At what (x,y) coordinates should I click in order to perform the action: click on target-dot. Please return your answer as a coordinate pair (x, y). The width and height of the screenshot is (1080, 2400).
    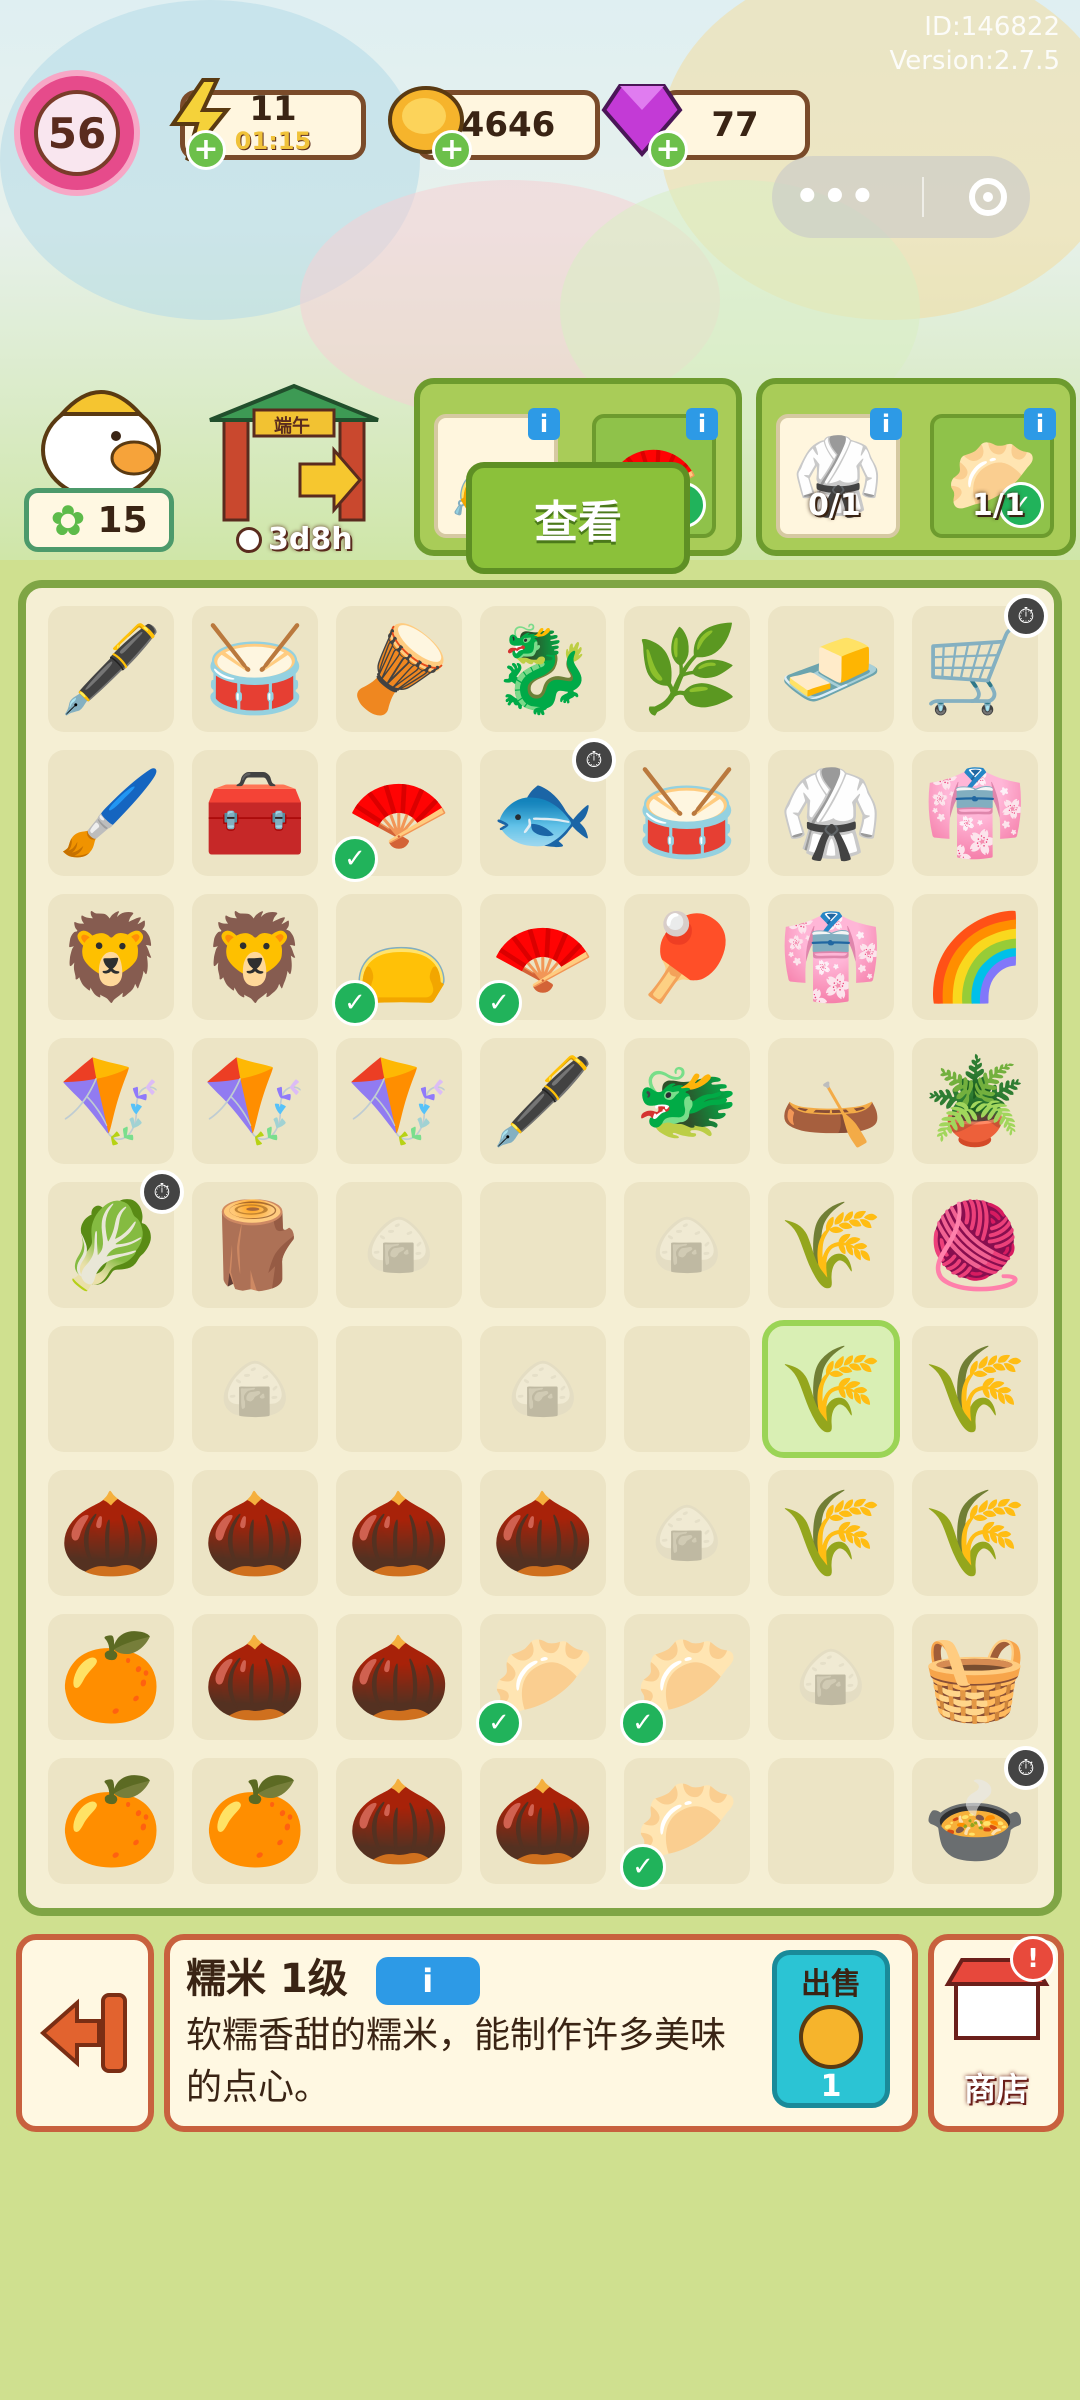
    Looking at the image, I should click on (988, 197).